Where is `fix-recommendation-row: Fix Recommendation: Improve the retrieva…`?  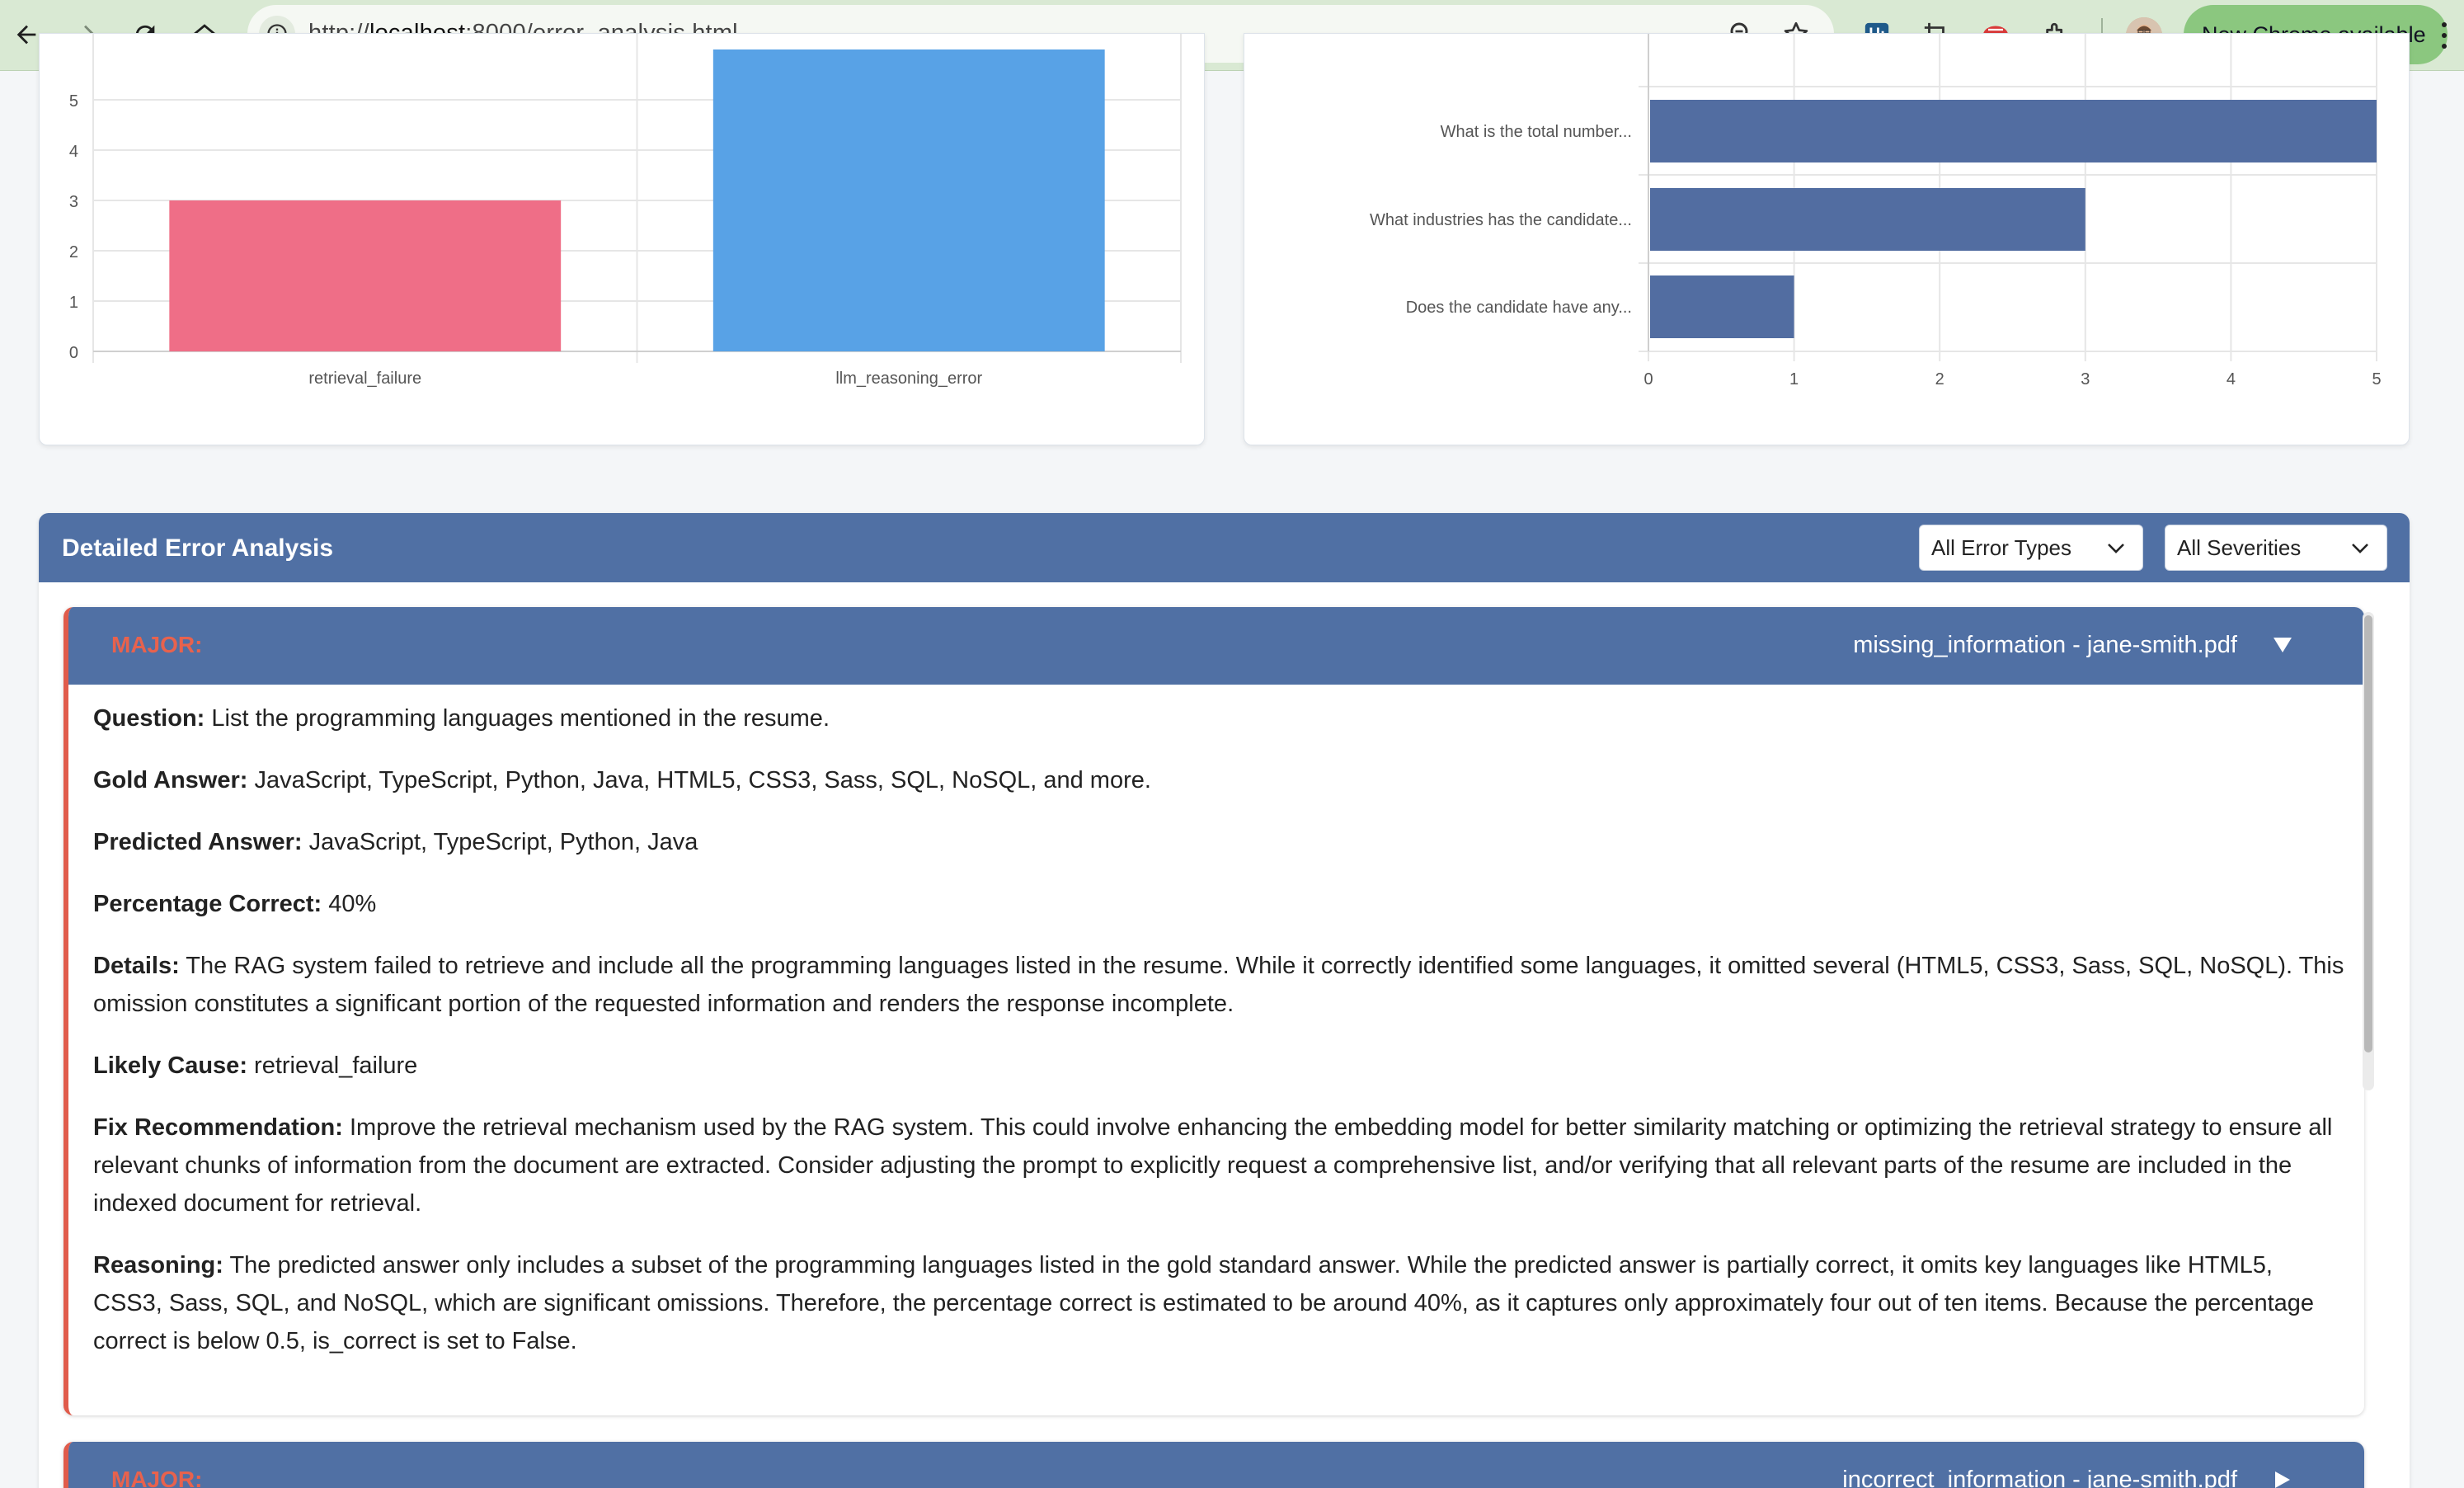
fix-recommendation-row: Fix Recommendation: Improve the retrieva… is located at coordinates (1213, 1165).